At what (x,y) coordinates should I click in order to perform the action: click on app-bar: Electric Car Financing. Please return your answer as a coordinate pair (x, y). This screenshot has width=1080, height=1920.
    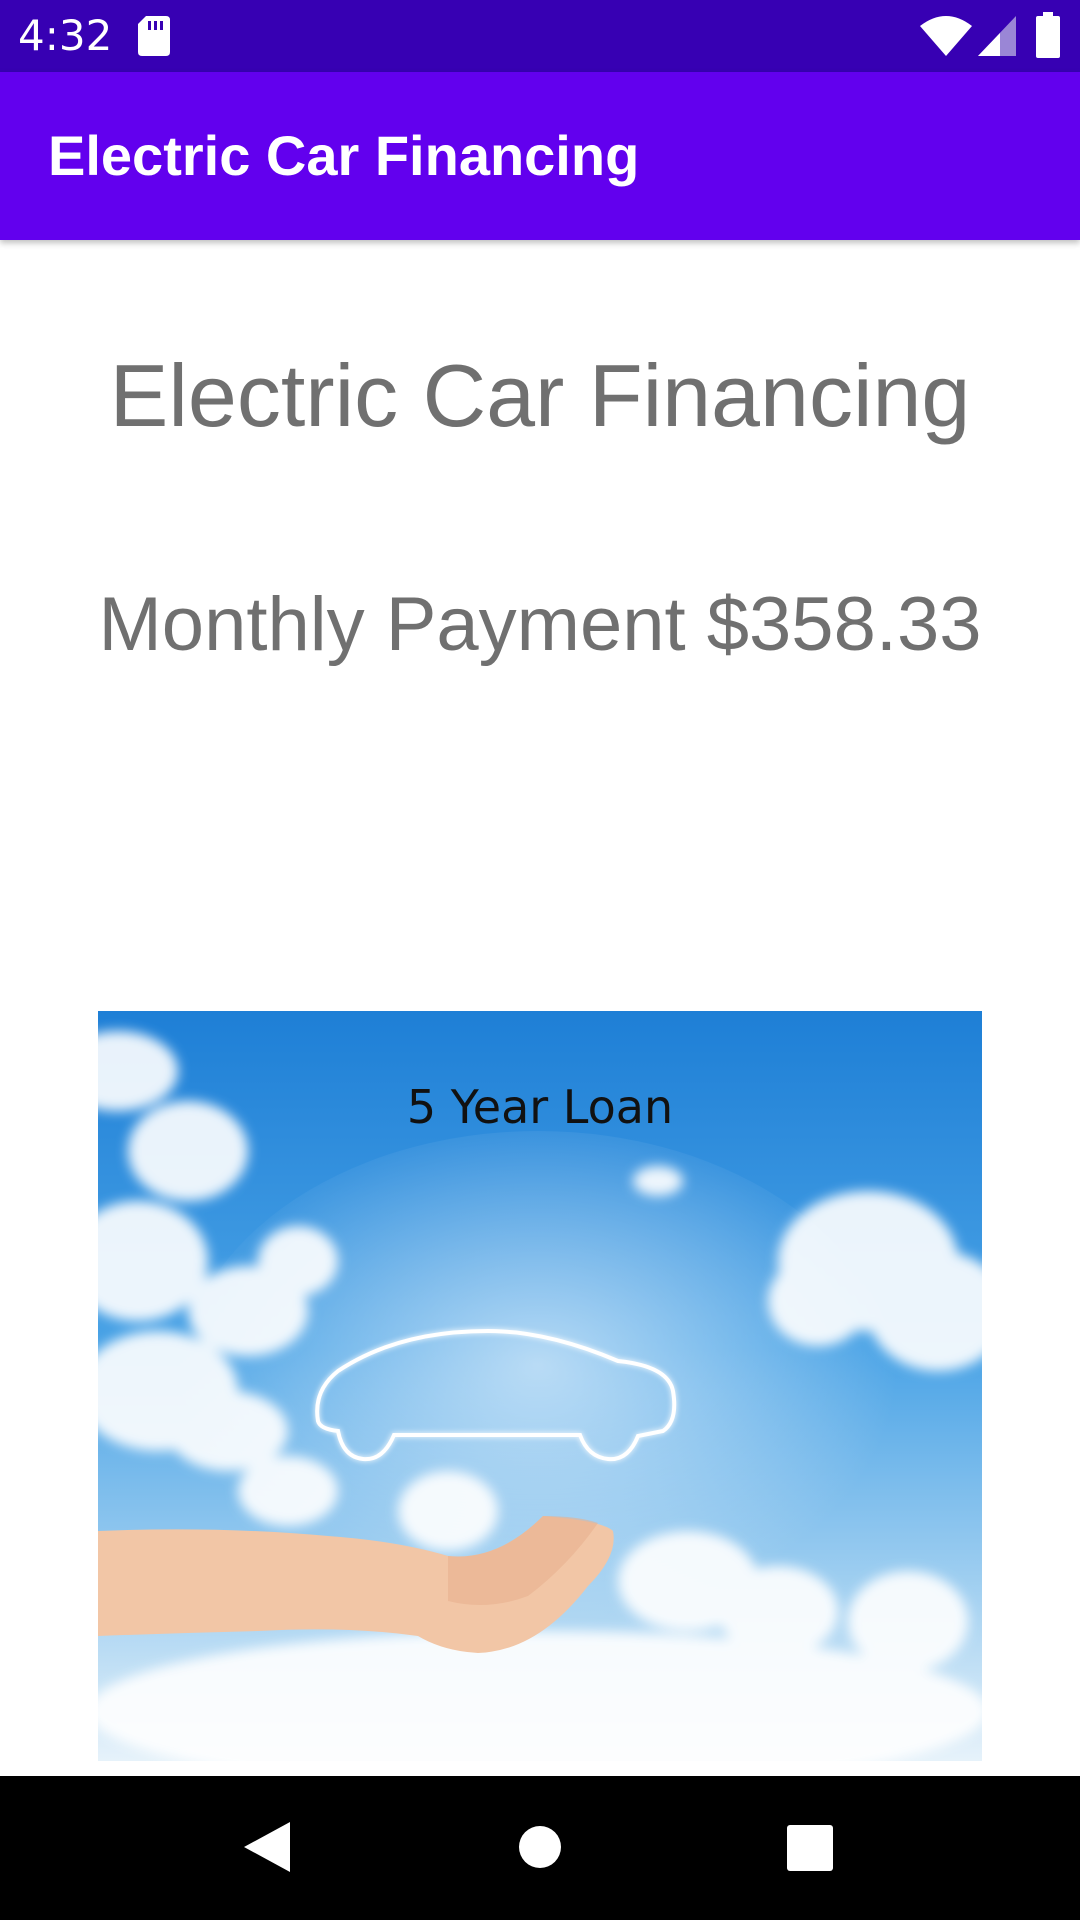
    Looking at the image, I should click on (540, 156).